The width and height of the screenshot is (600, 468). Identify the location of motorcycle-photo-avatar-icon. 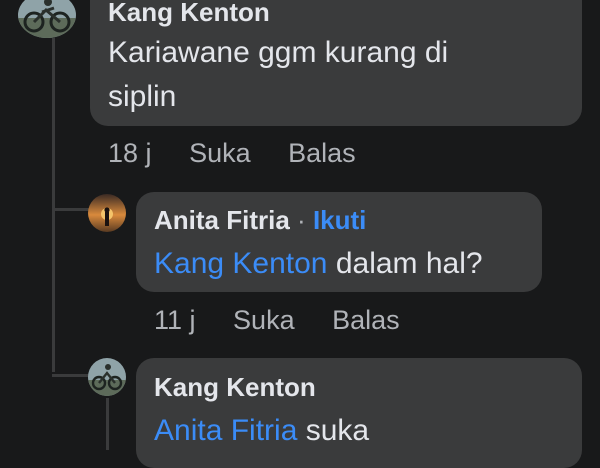
(47, 19).